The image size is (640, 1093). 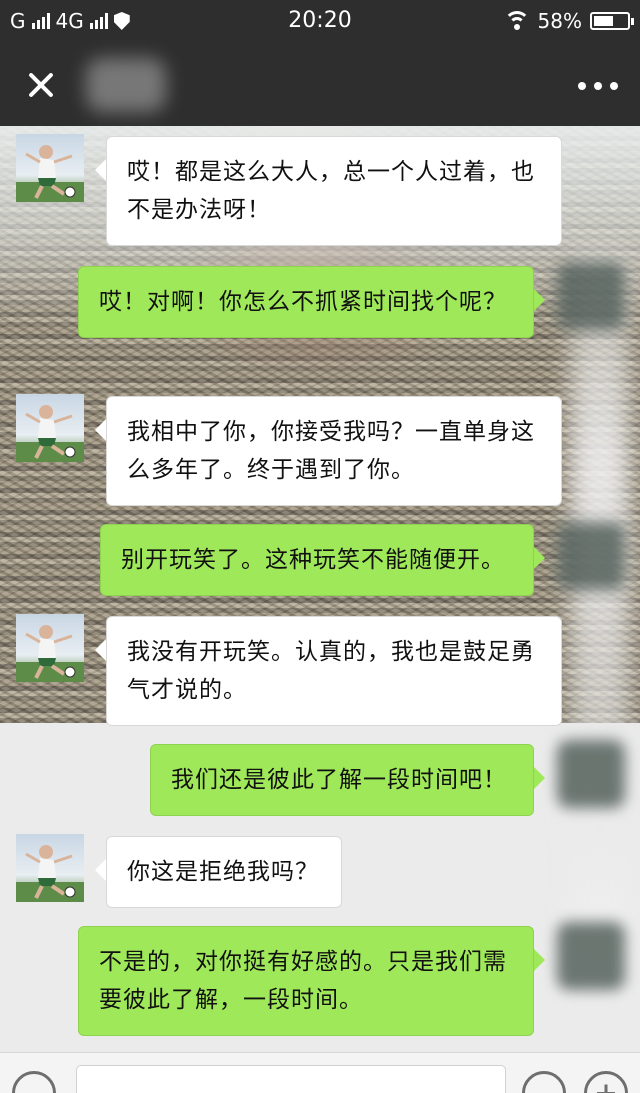 I want to click on more-icon, so click(x=598, y=86).